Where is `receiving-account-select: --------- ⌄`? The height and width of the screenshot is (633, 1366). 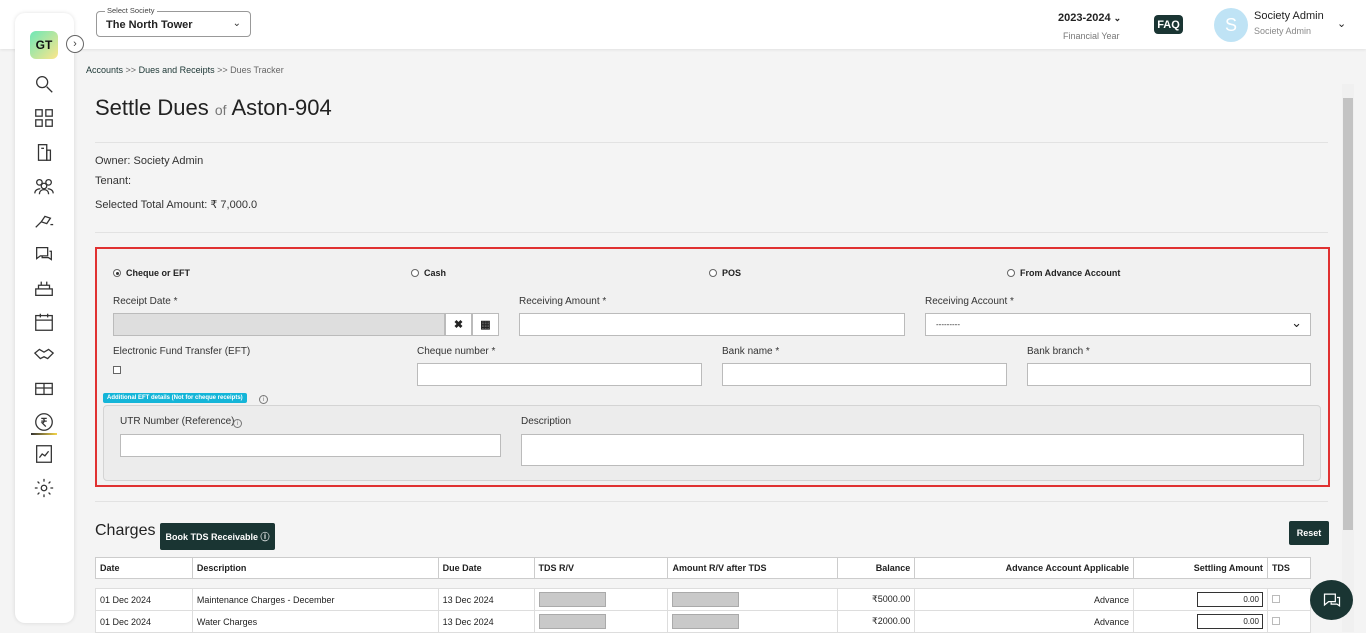 receiving-account-select: --------- ⌄ is located at coordinates (1118, 324).